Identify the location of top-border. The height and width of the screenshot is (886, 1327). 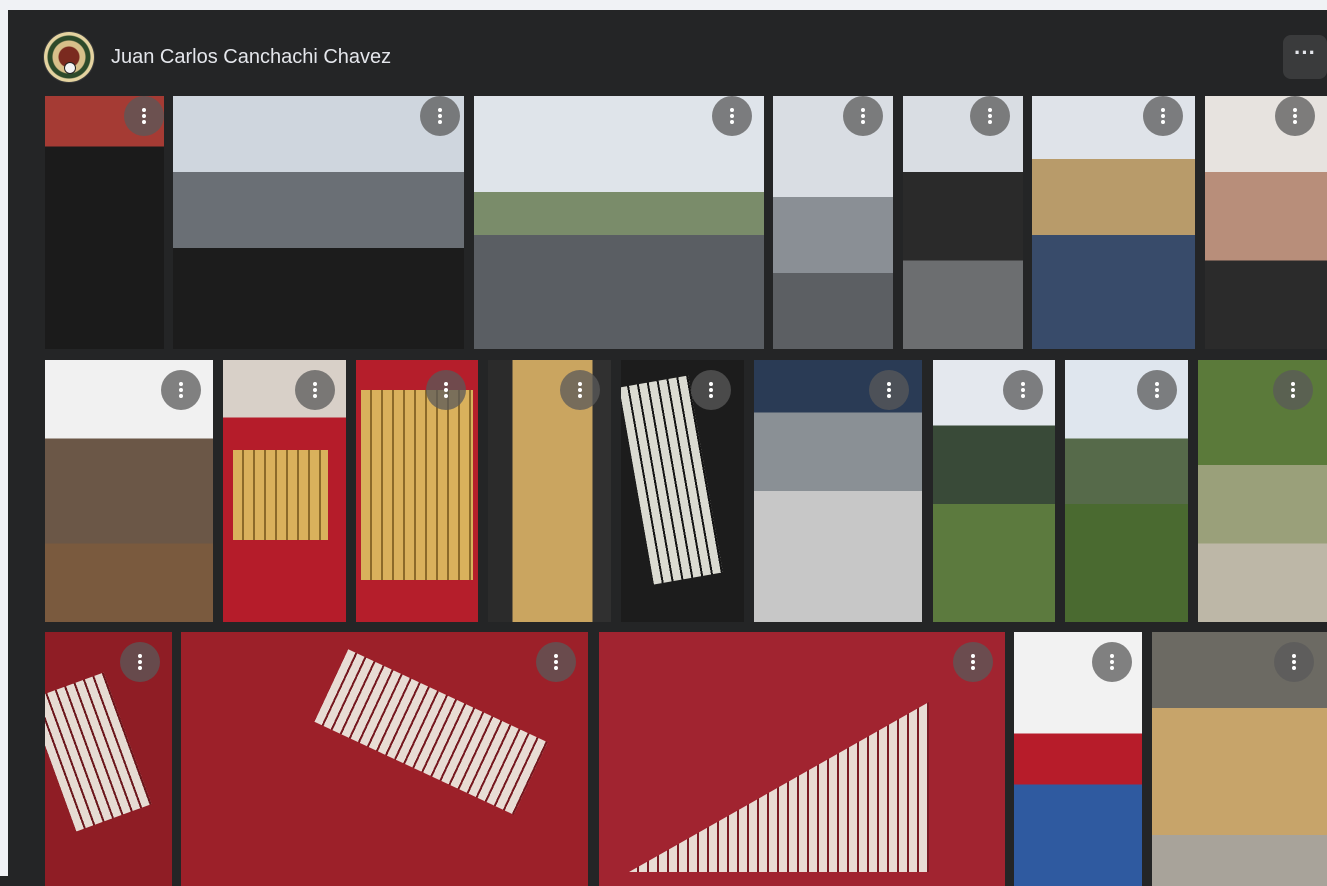
(663, 5).